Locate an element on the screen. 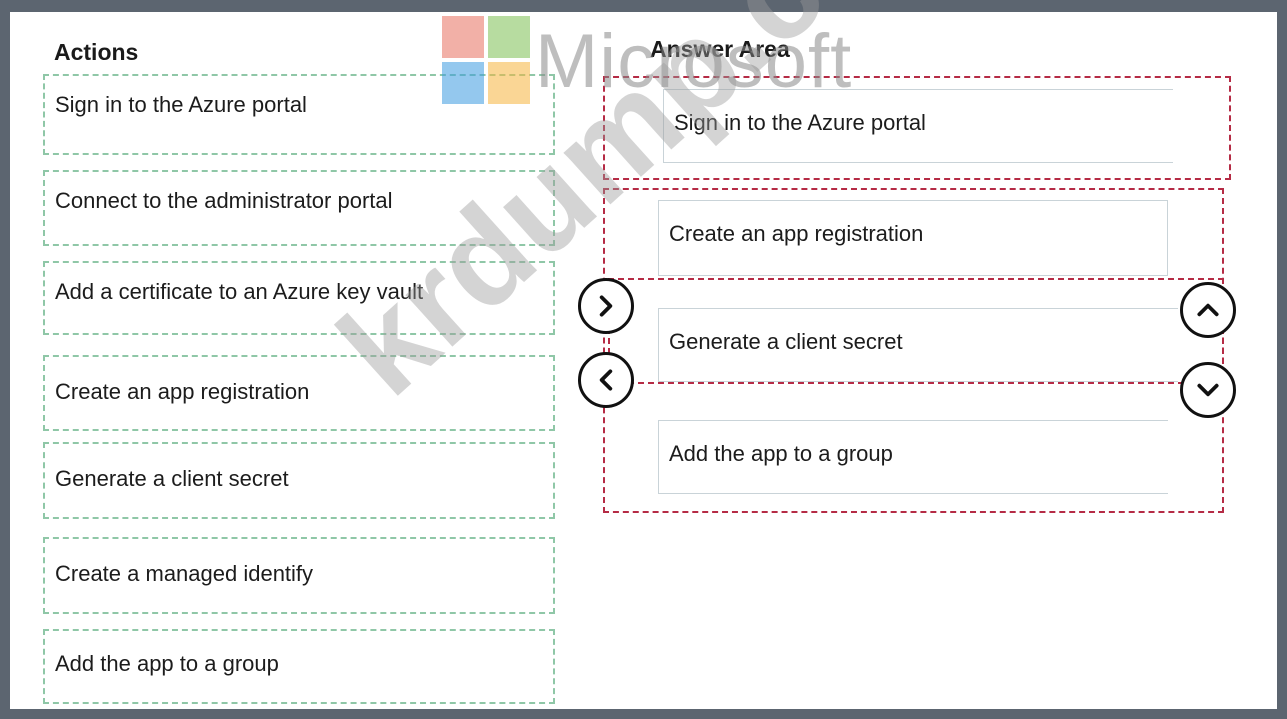 This screenshot has height=719, width=1287. microsoft-watermark: Microsoft is located at coordinates (694, 61).